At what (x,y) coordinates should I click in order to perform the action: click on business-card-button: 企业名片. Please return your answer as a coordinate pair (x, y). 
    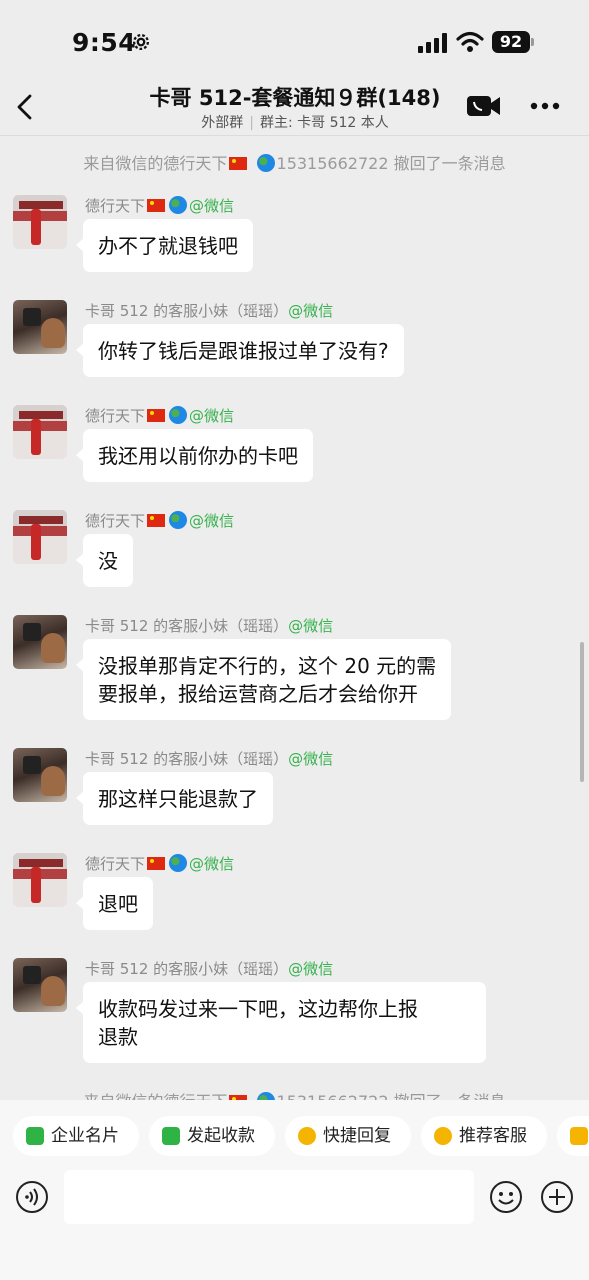
    Looking at the image, I should click on (76, 1136).